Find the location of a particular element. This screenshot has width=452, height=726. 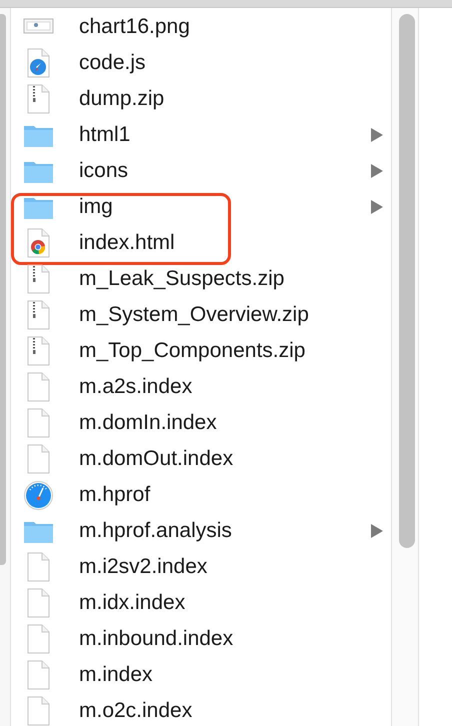

file-name: chart16.png is located at coordinates (235, 27).